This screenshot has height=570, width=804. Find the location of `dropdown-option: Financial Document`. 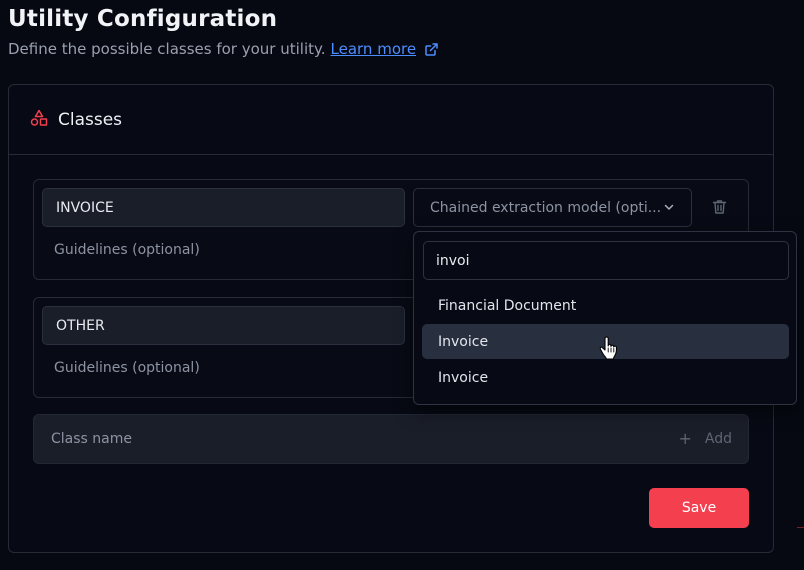

dropdown-option: Financial Document is located at coordinates (605, 305).